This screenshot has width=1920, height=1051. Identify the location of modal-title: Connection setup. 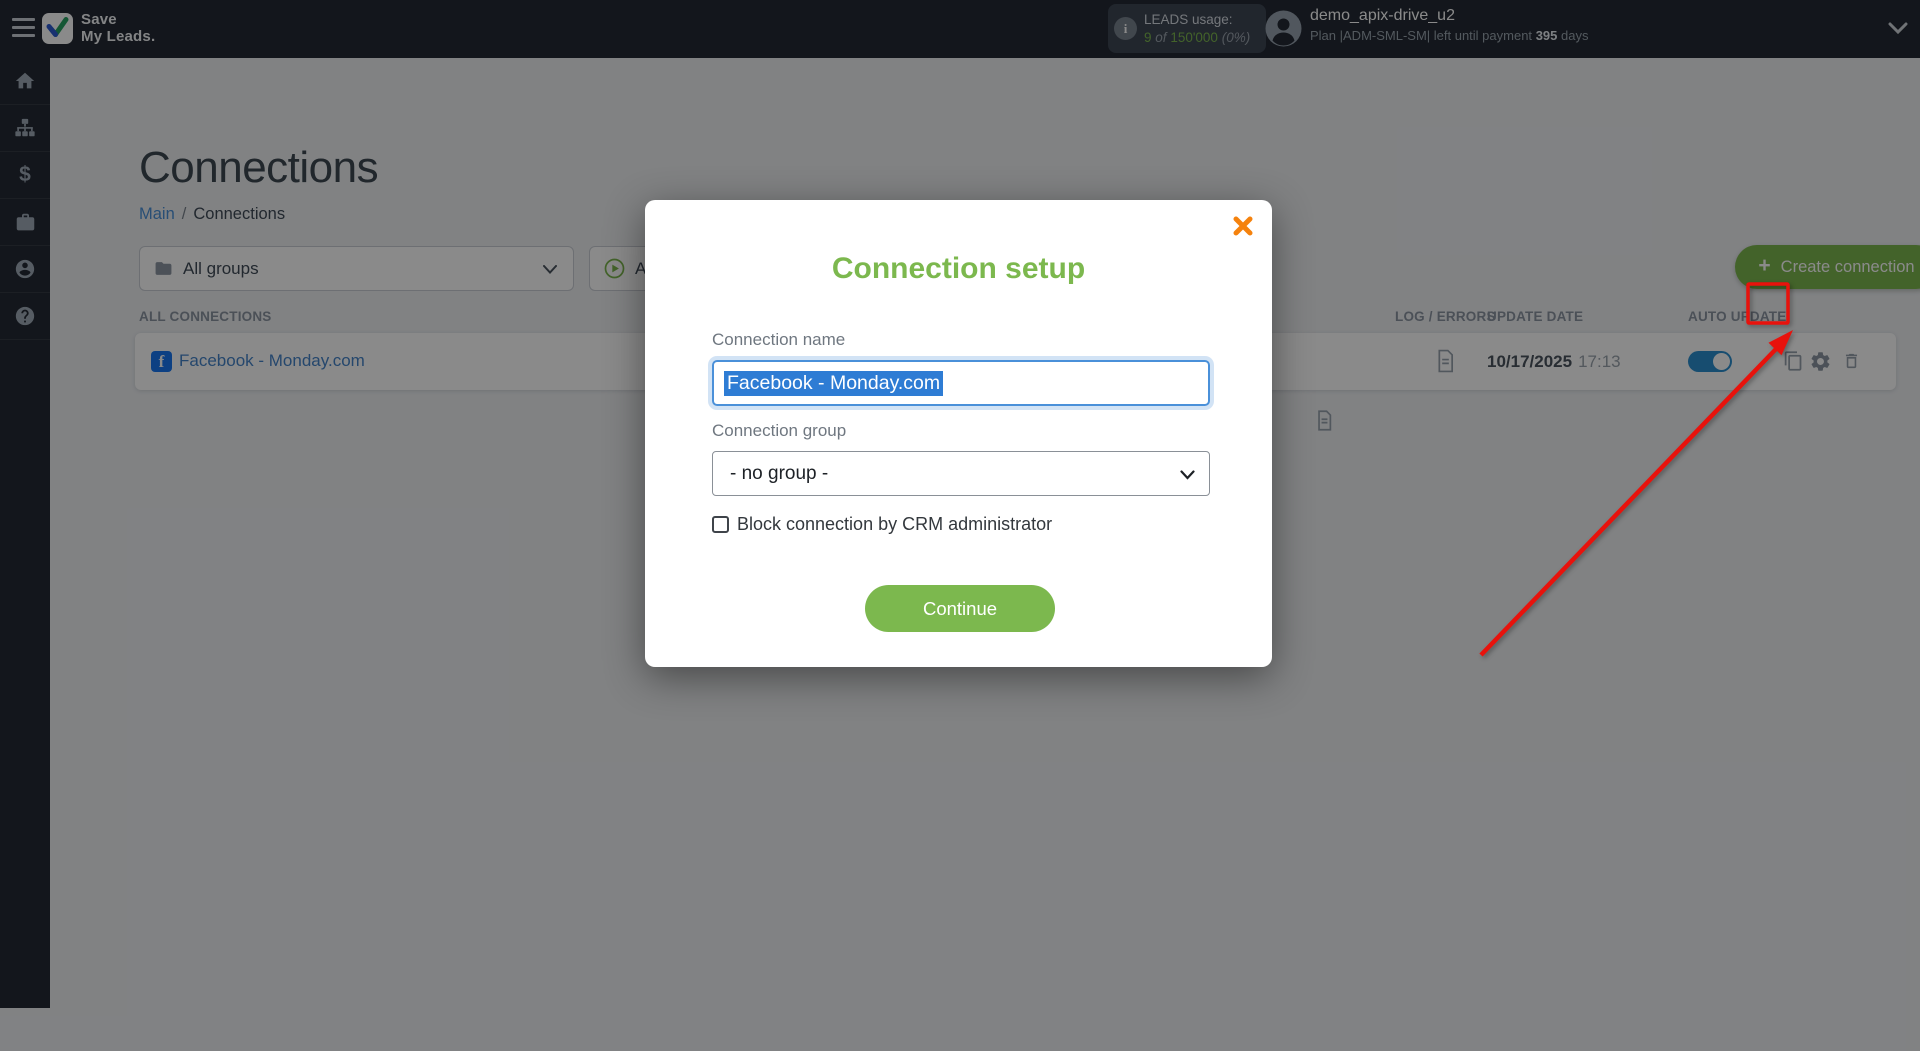
(958, 268).